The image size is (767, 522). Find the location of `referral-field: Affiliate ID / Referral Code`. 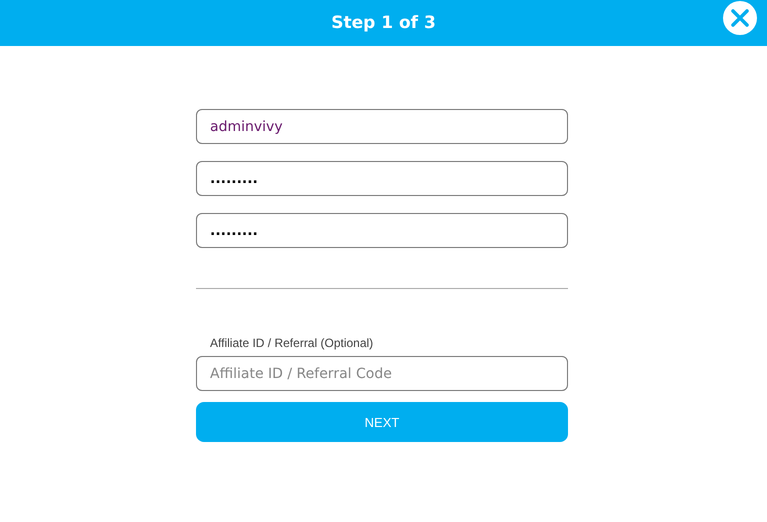

referral-field: Affiliate ID / Referral Code is located at coordinates (382, 373).